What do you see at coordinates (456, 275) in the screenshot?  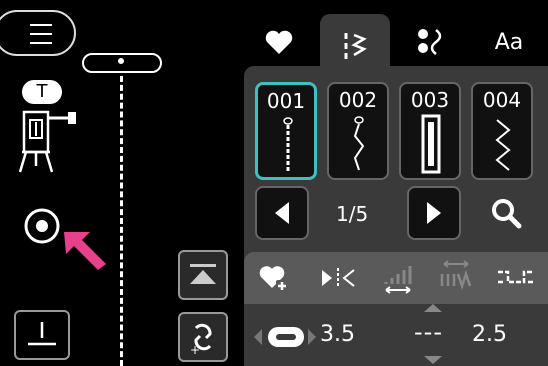 I see `balance-icon` at bounding box center [456, 275].